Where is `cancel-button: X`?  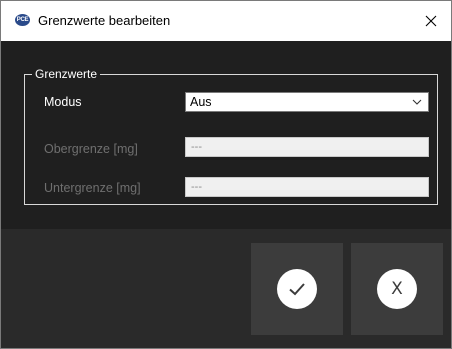
cancel-button: X is located at coordinates (397, 289).